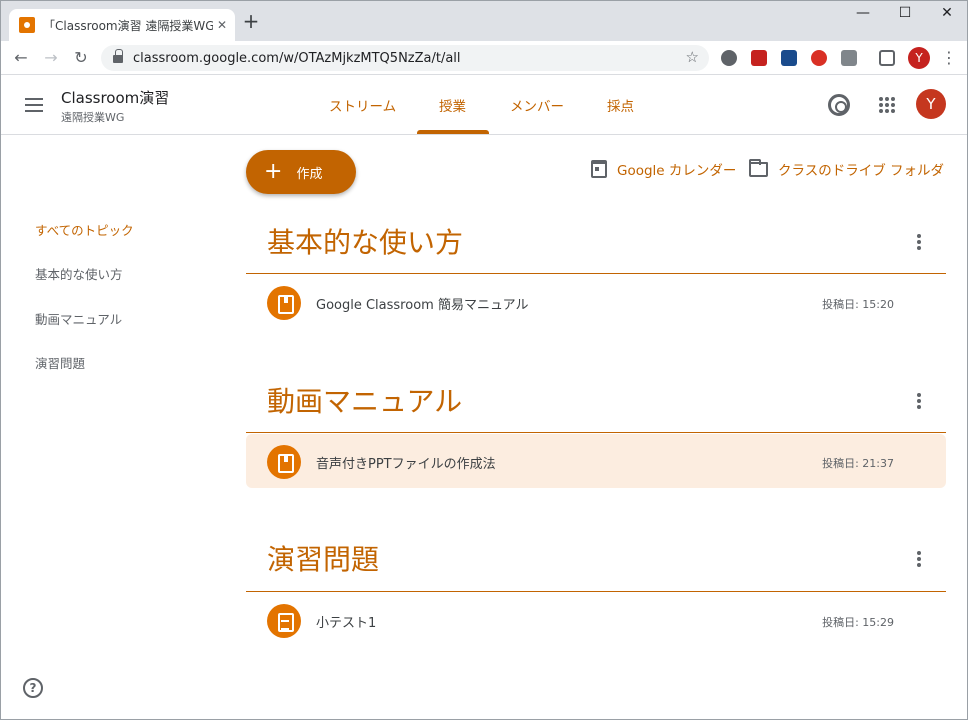 Image resolution: width=968 pixels, height=720 pixels. Describe the element at coordinates (118, 56) in the screenshot. I see `lock-icon` at that location.